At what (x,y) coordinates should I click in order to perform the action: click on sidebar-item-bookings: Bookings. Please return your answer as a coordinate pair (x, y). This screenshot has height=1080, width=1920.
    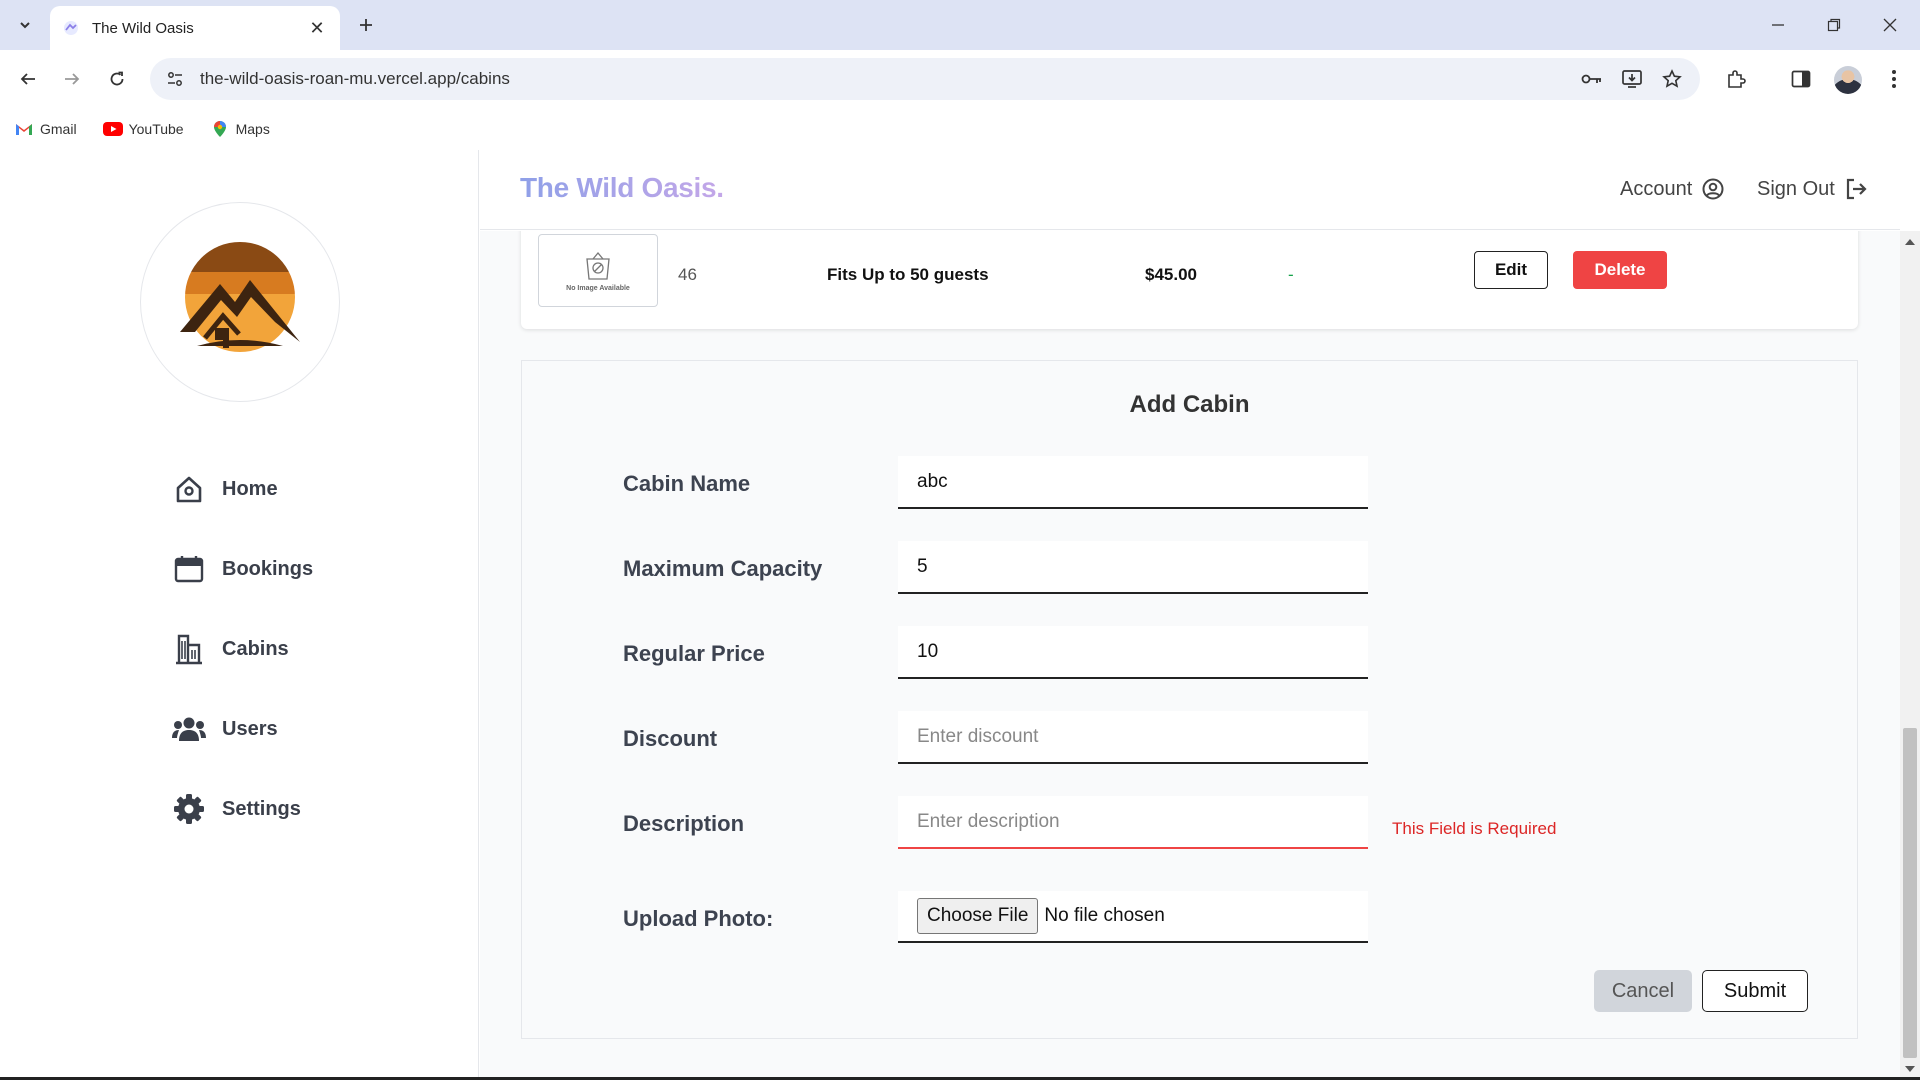
    Looking at the image, I should click on (242, 569).